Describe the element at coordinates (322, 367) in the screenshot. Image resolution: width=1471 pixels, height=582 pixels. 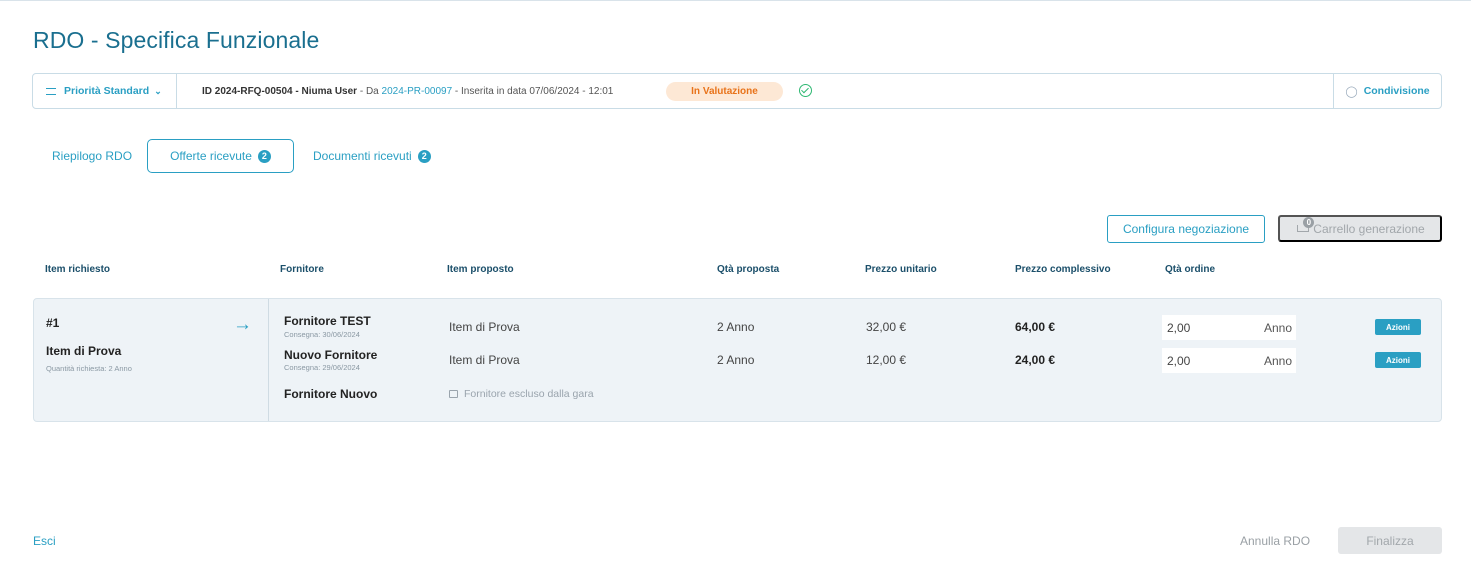
I see `delivery-date: Consegna: 29/06/2024` at that location.